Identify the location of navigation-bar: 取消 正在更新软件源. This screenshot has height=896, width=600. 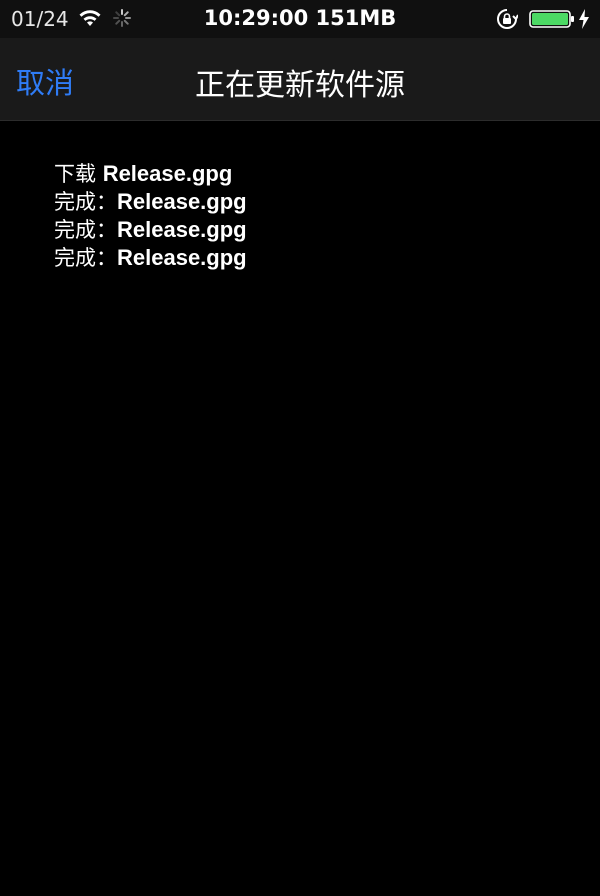
(300, 79).